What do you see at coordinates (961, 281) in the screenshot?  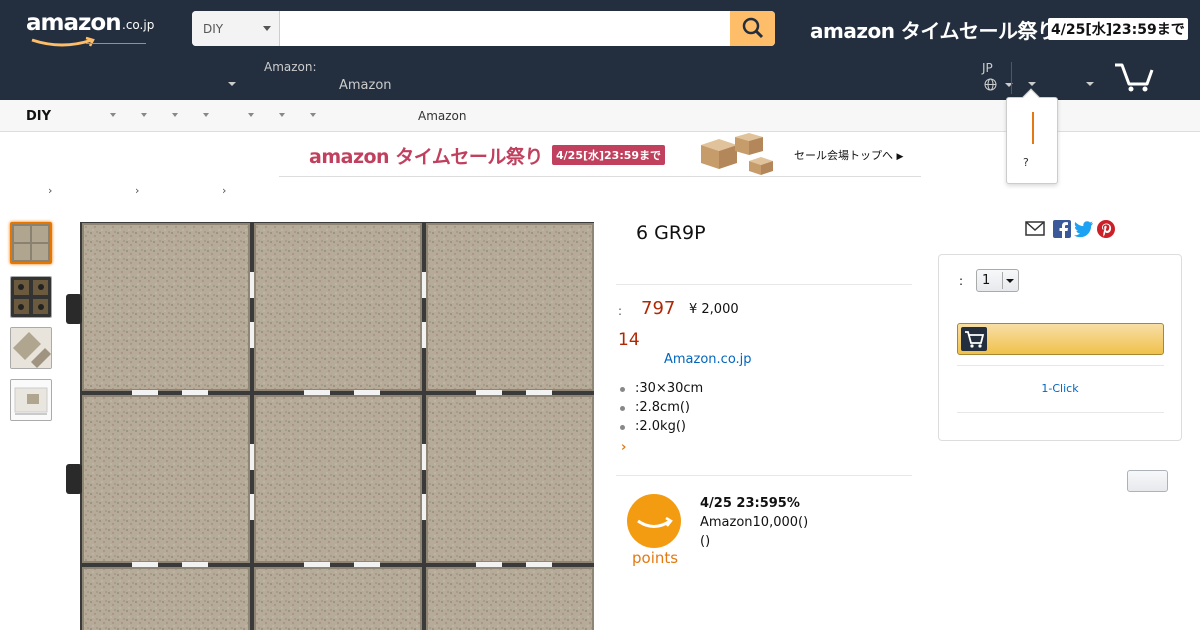 I see `quantity-label: :` at bounding box center [961, 281].